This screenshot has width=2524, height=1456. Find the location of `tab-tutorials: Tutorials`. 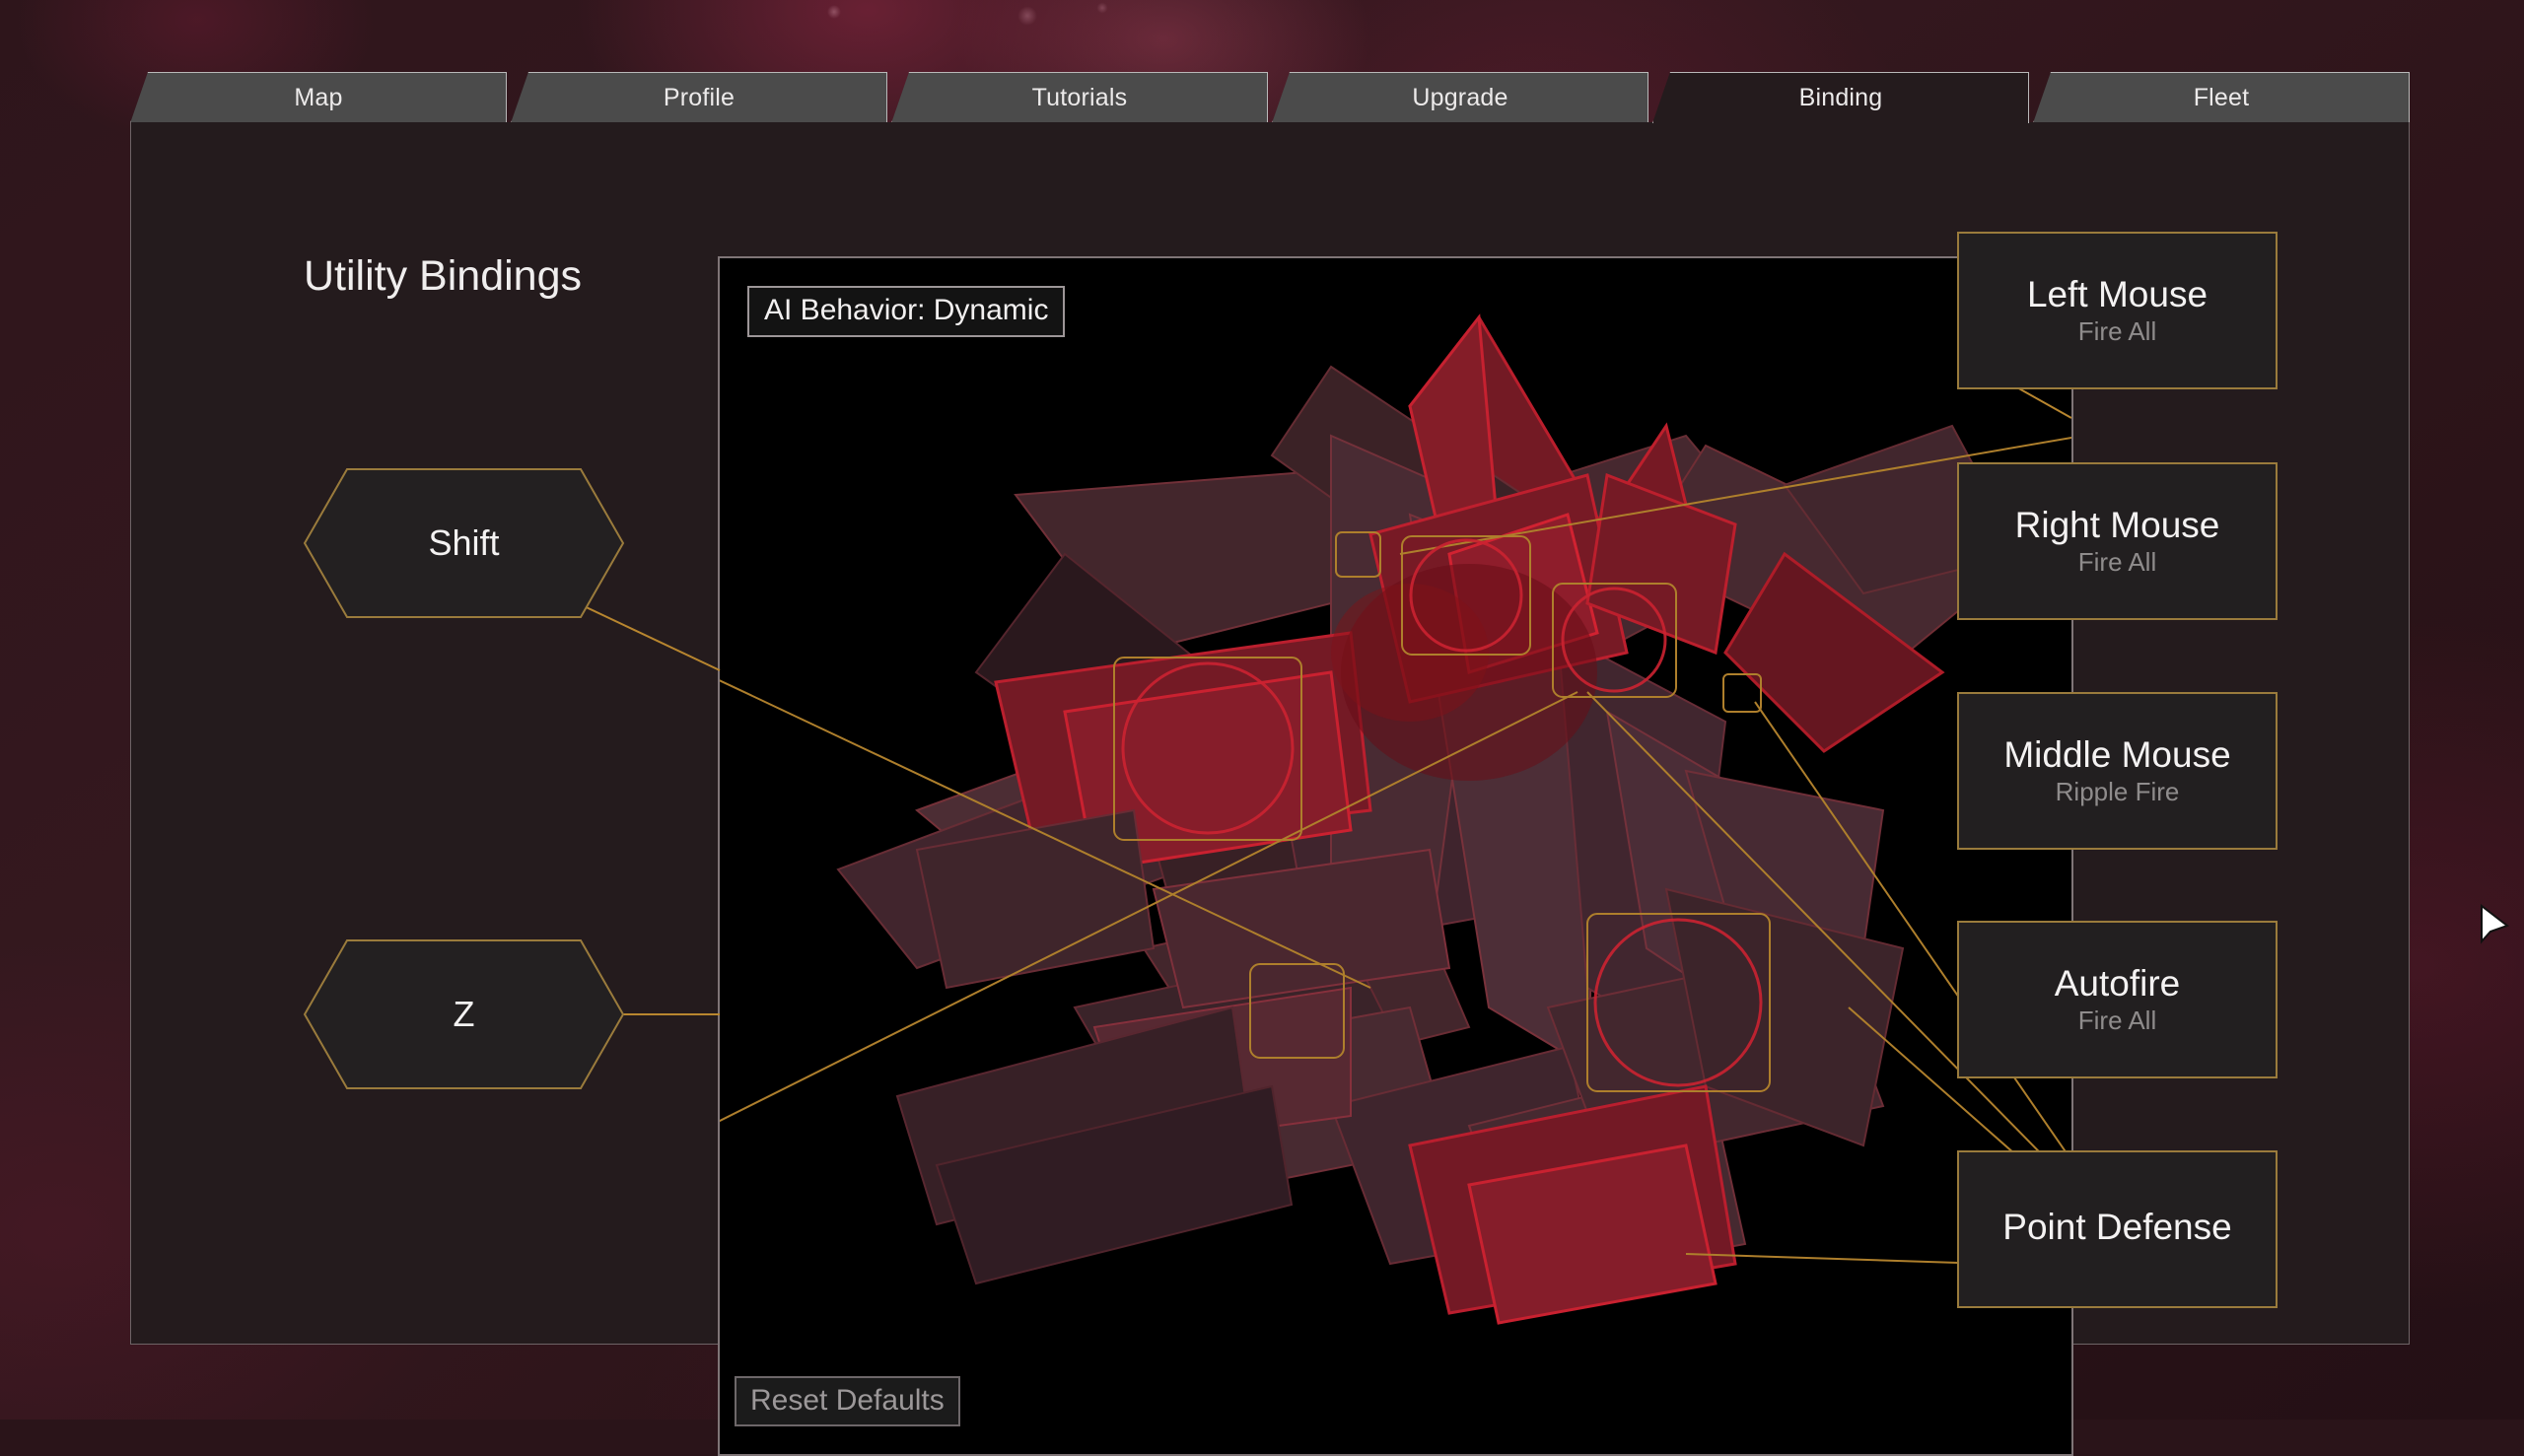

tab-tutorials: Tutorials is located at coordinates (1079, 97).